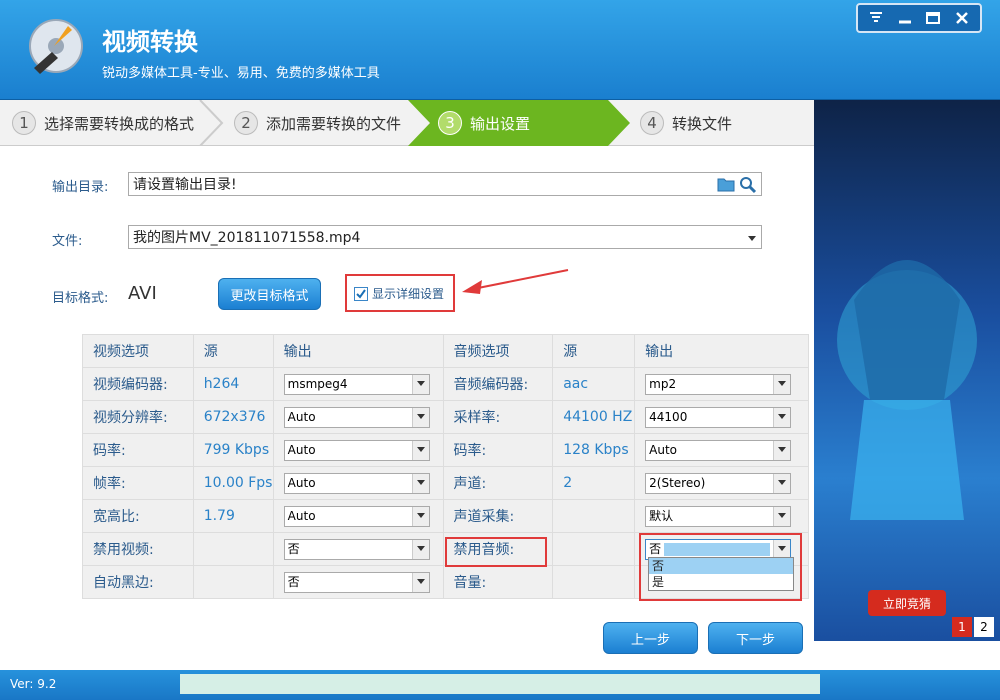 The image size is (1000, 700). What do you see at coordinates (24, 123) in the screenshot?
I see `step-number: 1` at bounding box center [24, 123].